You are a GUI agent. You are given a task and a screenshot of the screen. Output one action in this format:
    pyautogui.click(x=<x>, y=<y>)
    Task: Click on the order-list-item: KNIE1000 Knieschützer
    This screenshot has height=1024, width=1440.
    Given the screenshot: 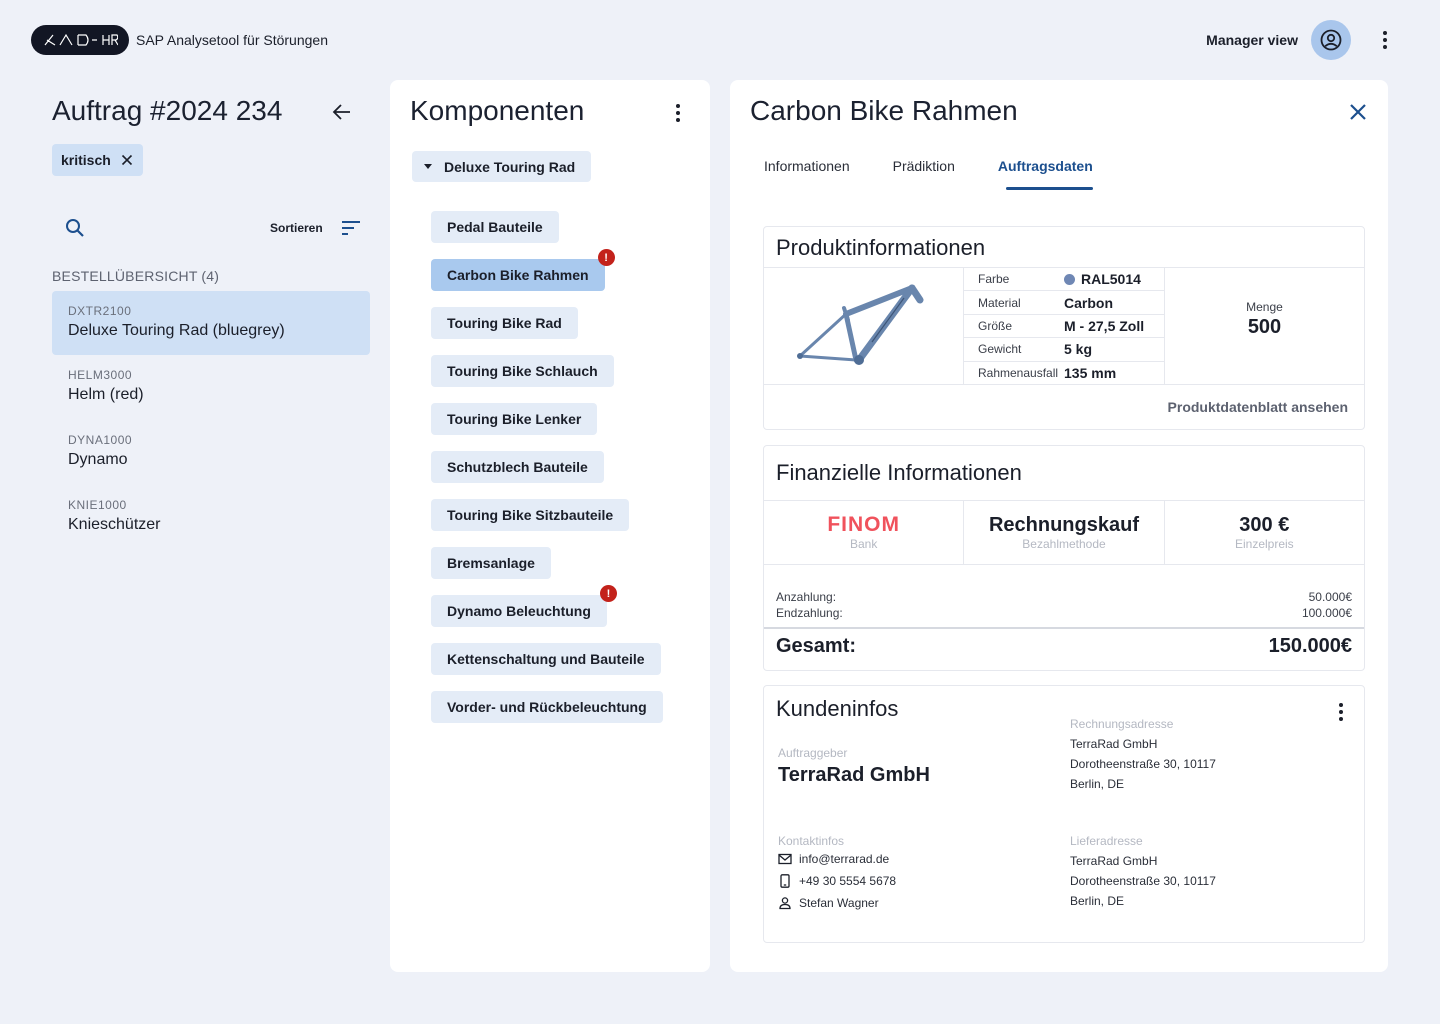 What is the action you would take?
    pyautogui.click(x=211, y=517)
    